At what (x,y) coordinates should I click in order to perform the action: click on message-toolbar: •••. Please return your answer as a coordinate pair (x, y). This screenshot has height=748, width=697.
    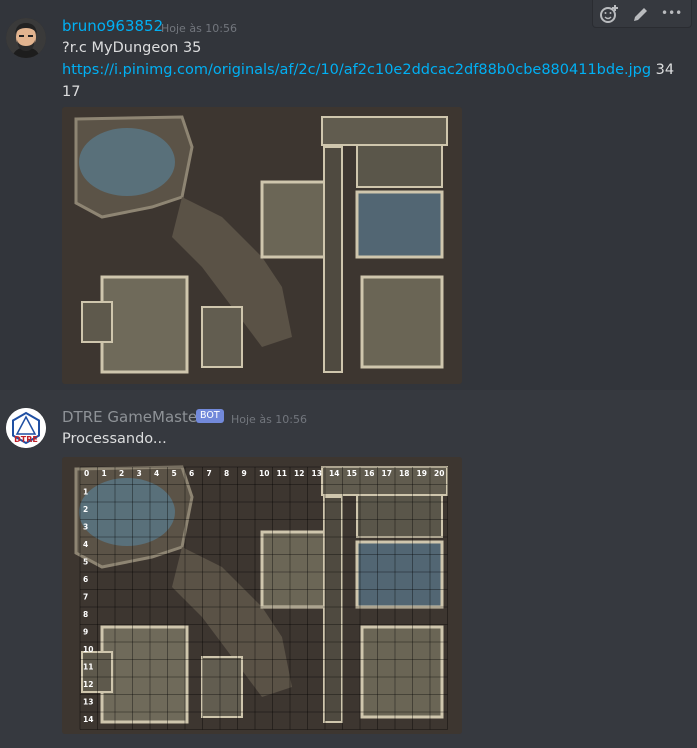
    Looking at the image, I should click on (642, 14).